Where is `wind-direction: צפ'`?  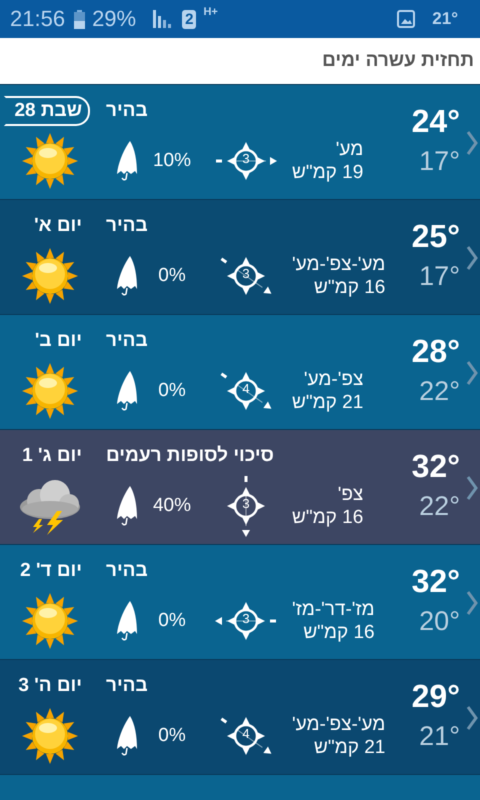
wind-direction: צפ' is located at coordinates (351, 494).